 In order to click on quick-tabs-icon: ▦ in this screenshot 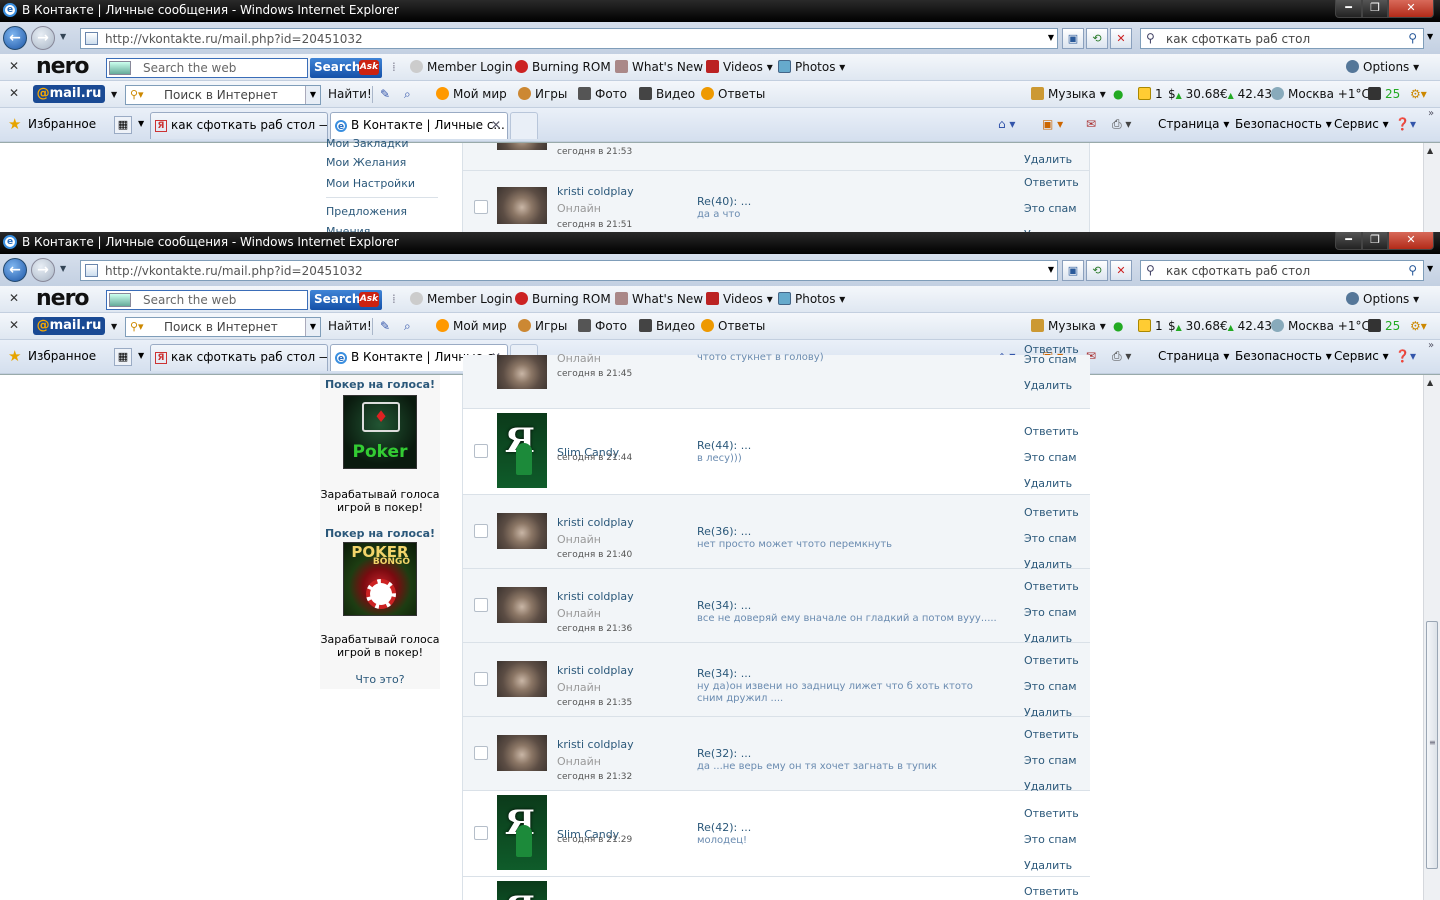, I will do `click(123, 125)`.